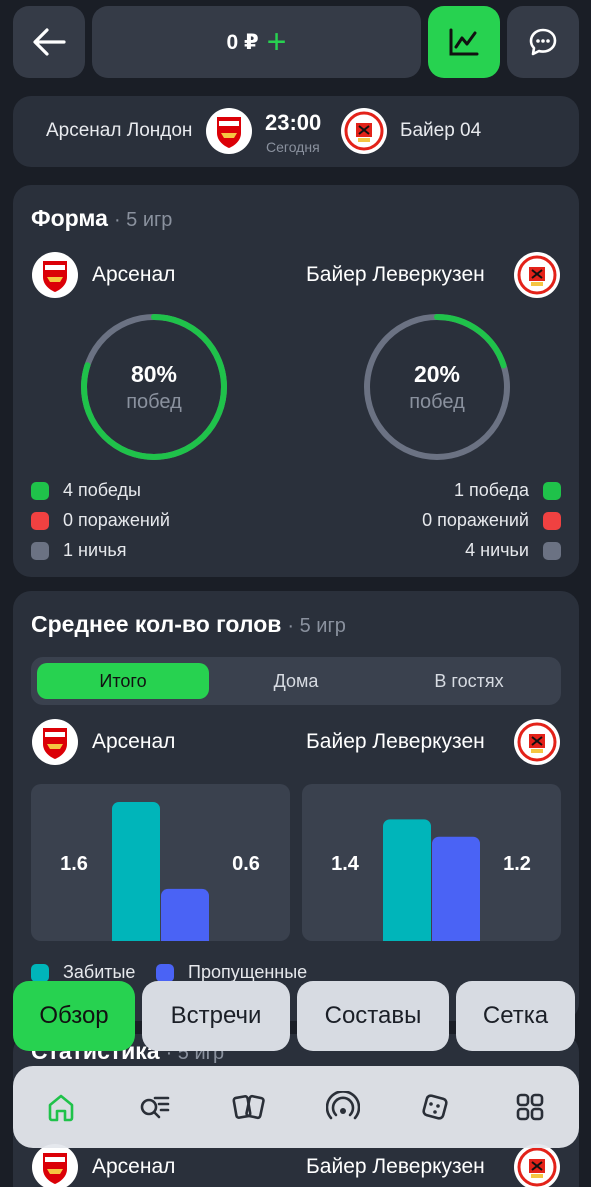 The height and width of the screenshot is (1187, 591). I want to click on tab-overview-label: Обзор, so click(74, 1015).